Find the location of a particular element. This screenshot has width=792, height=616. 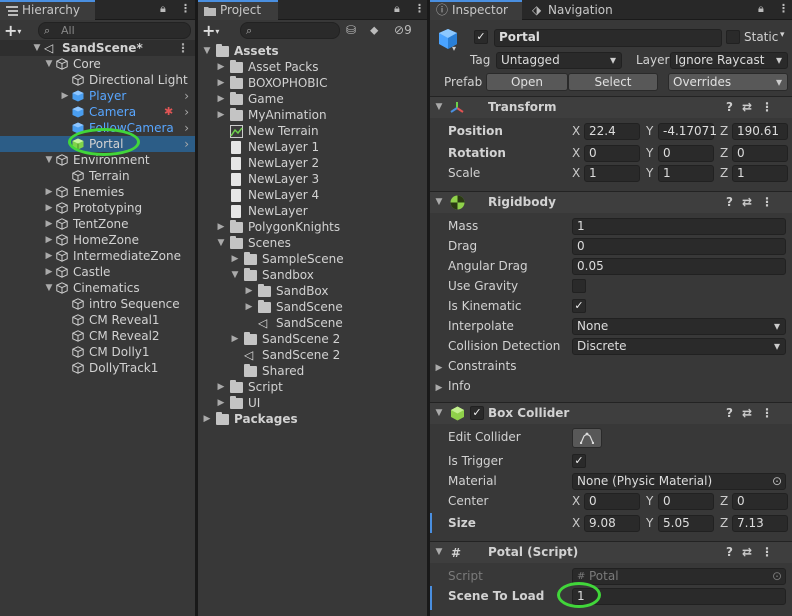

tab-inspector: ⓘ Inspector is located at coordinates (476, 10).